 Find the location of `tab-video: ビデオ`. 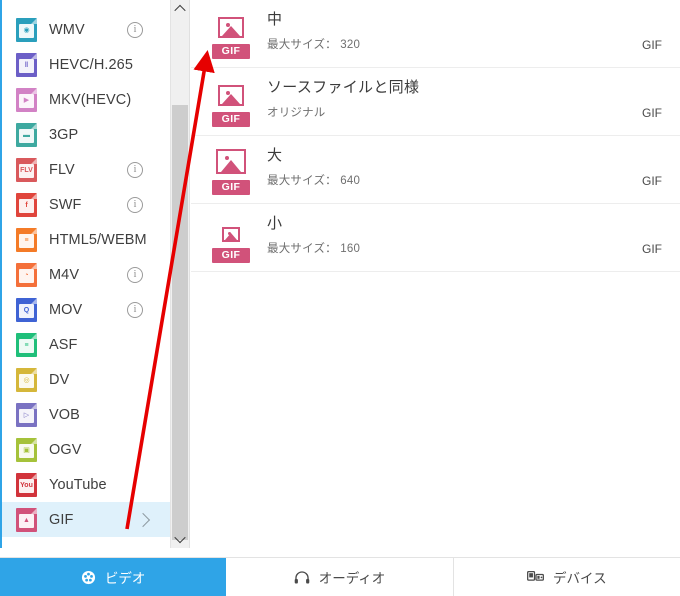

tab-video: ビデオ is located at coordinates (113, 577).